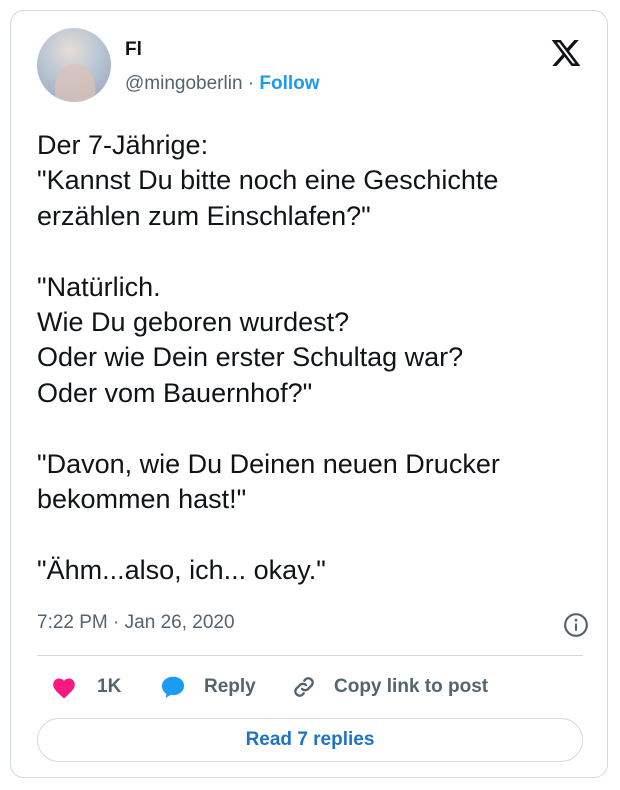 The image size is (620, 790). What do you see at coordinates (566, 53) in the screenshot?
I see `x-logo-icon` at bounding box center [566, 53].